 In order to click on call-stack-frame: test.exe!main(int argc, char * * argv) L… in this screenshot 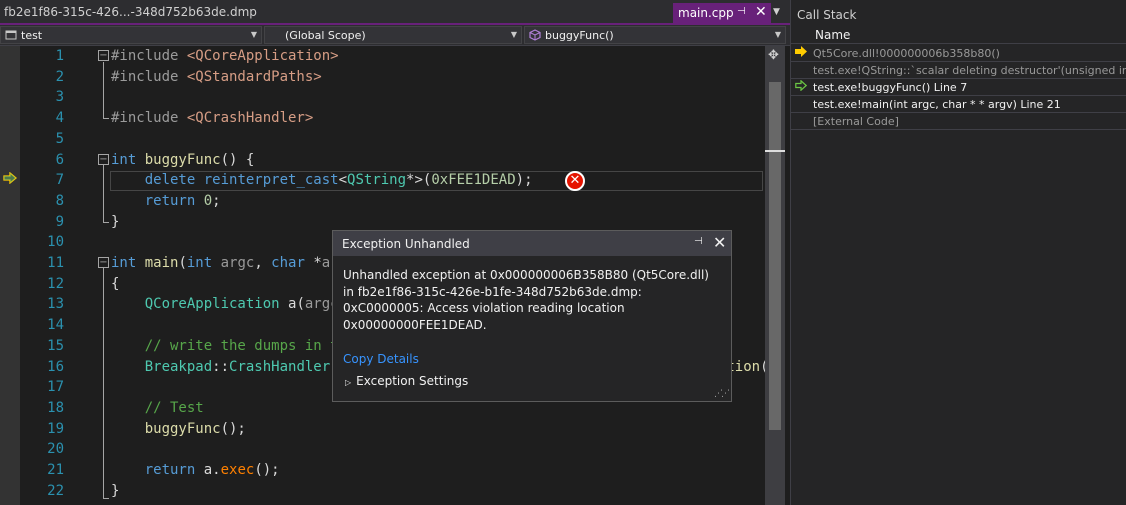, I will do `click(958, 104)`.